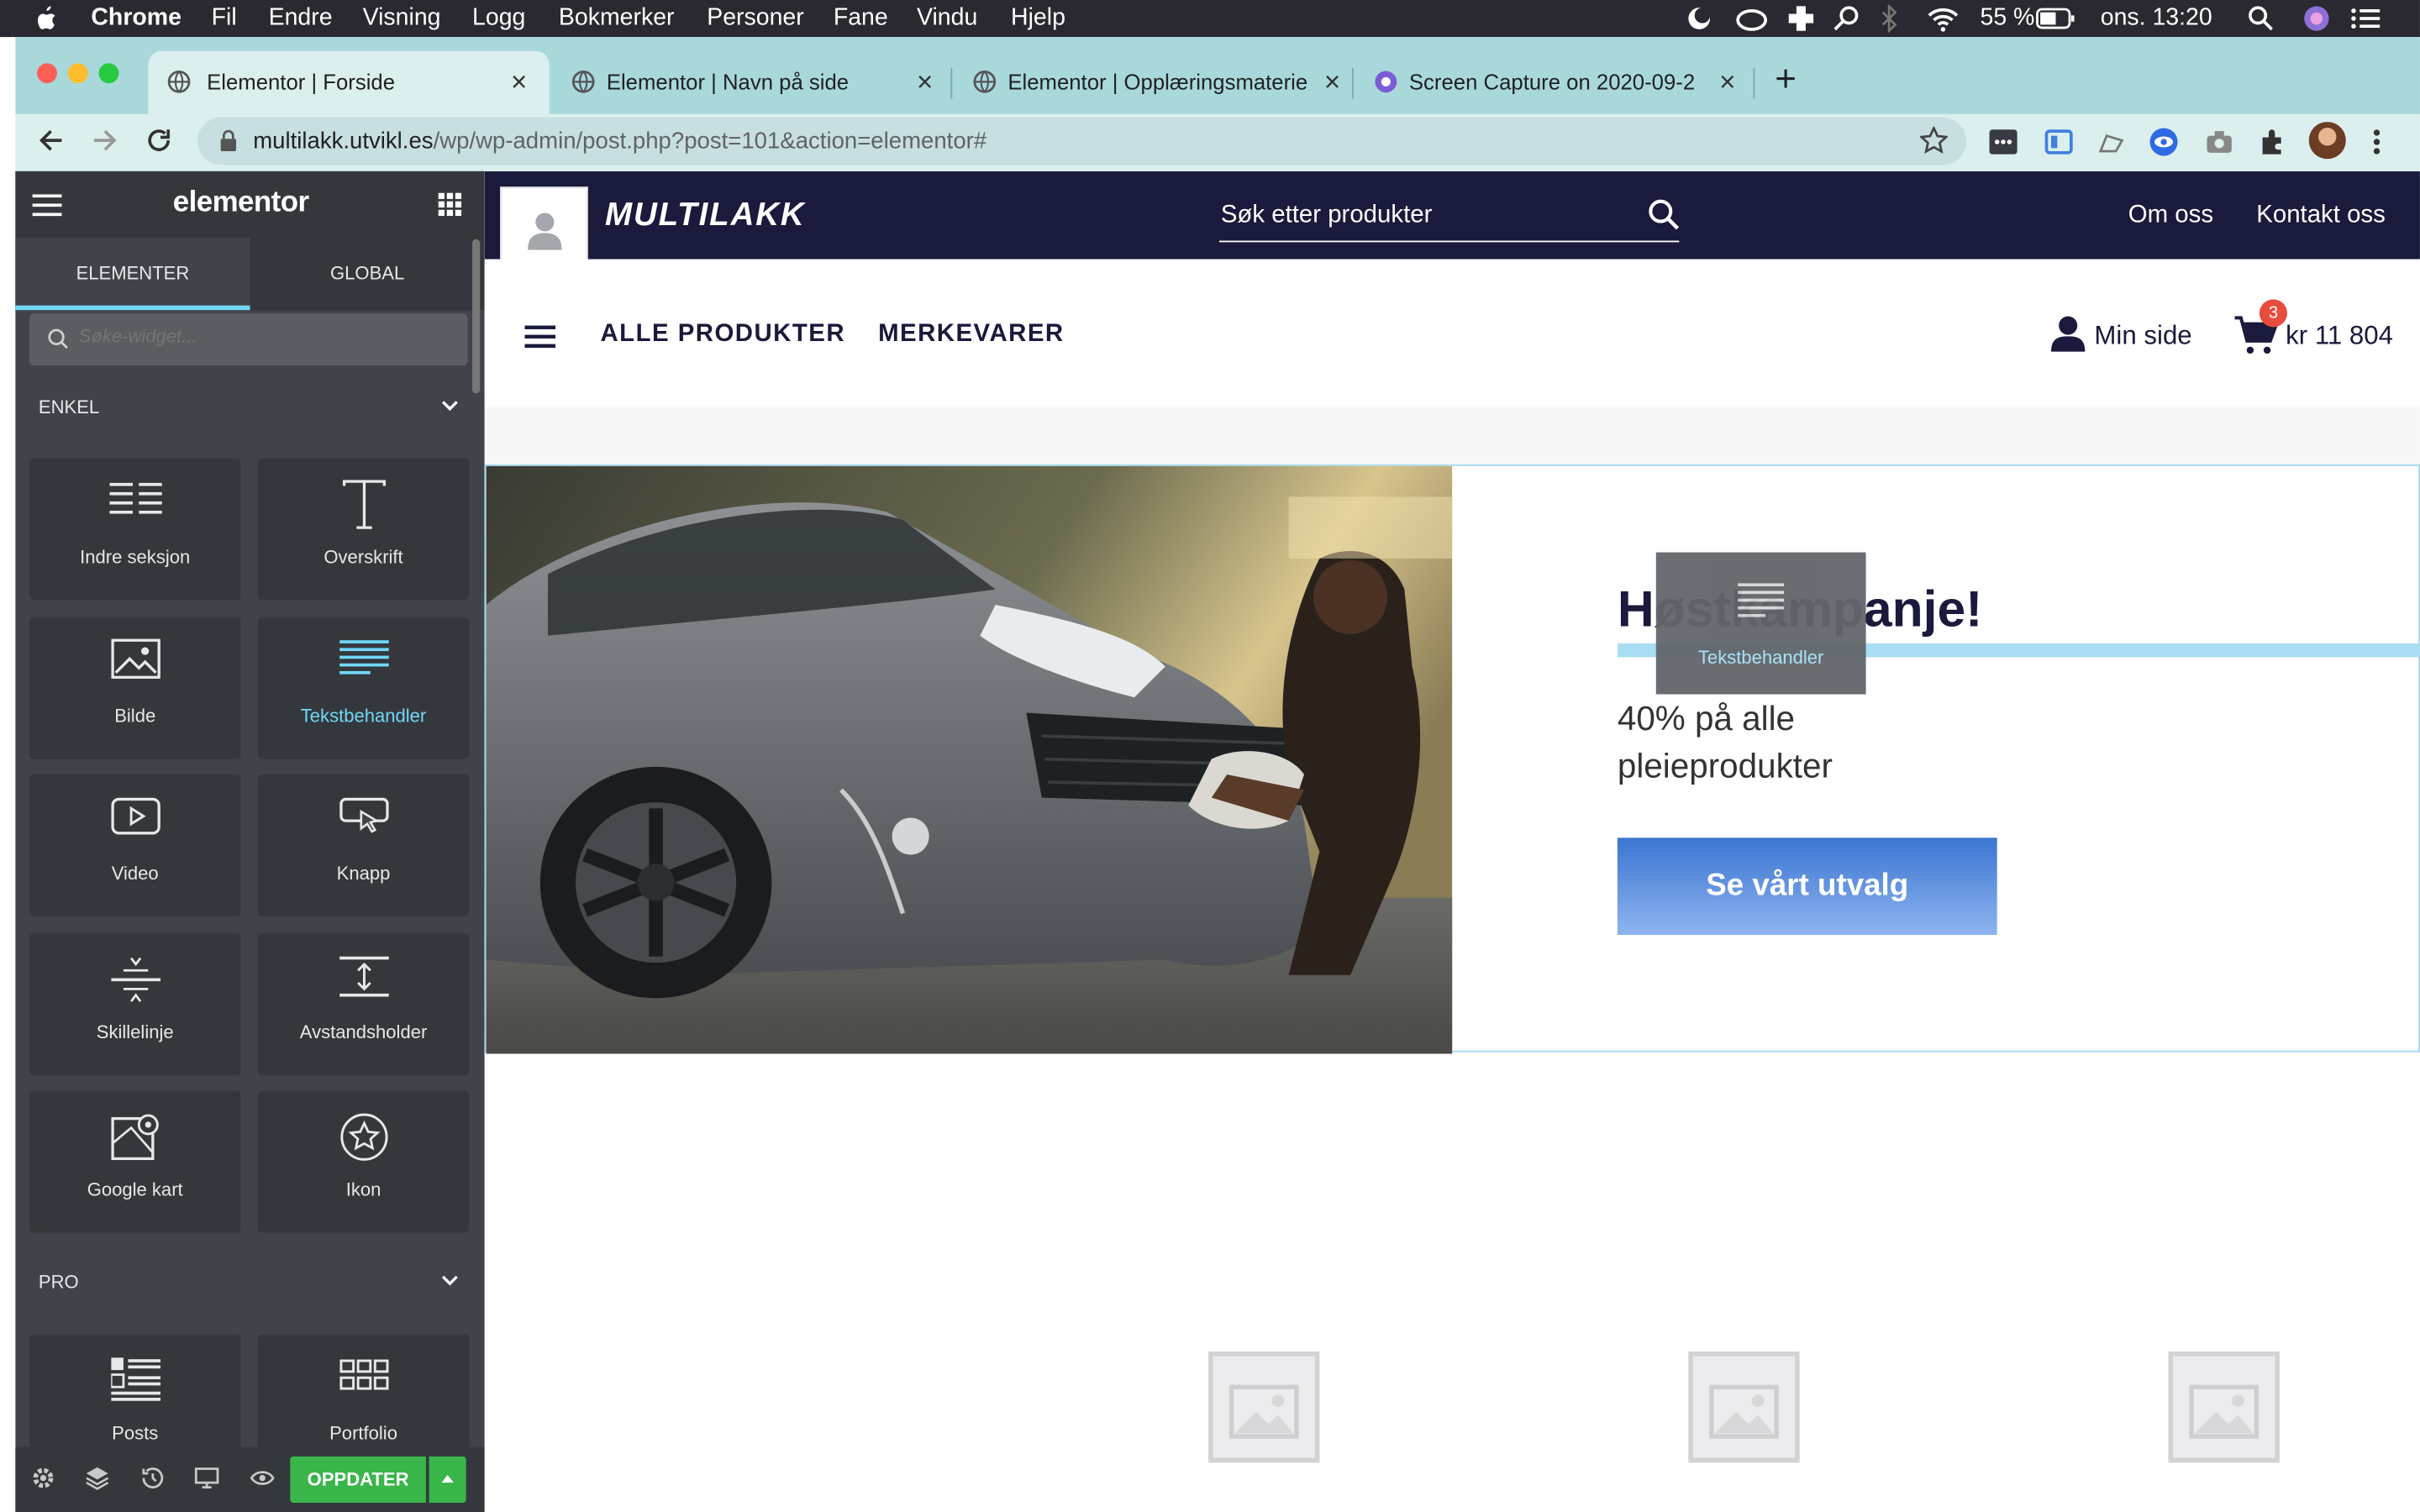 This screenshot has height=1512, width=2420. What do you see at coordinates (947, 19) in the screenshot?
I see `menu-window: Vindu` at bounding box center [947, 19].